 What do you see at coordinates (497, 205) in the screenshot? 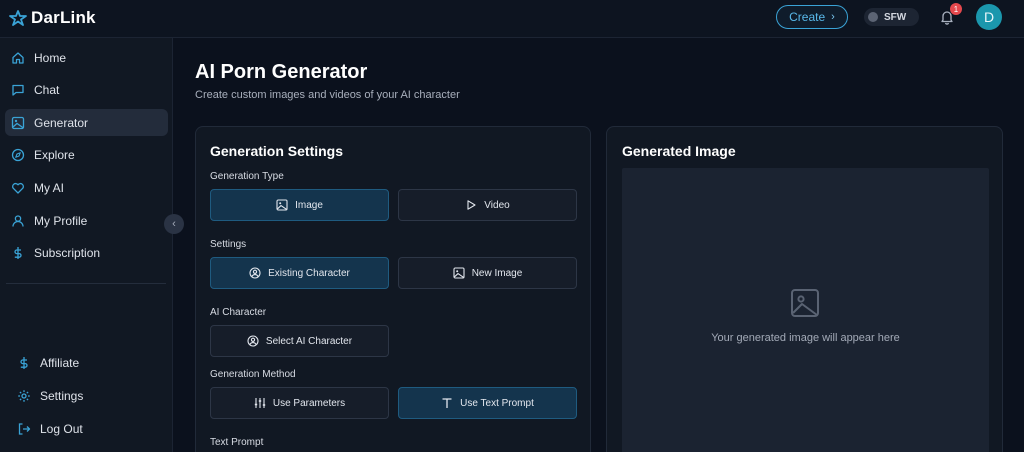
I see `option-label: Video` at bounding box center [497, 205].